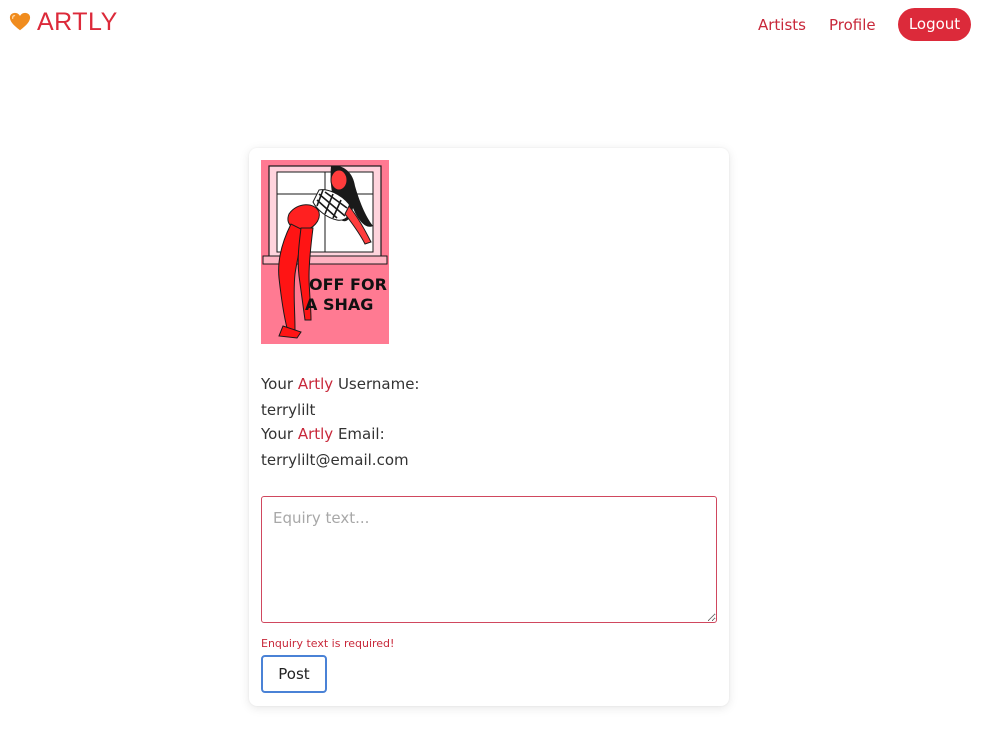 The width and height of the screenshot is (982, 747). I want to click on artwork-caption-line2: A SHAG, so click(339, 304).